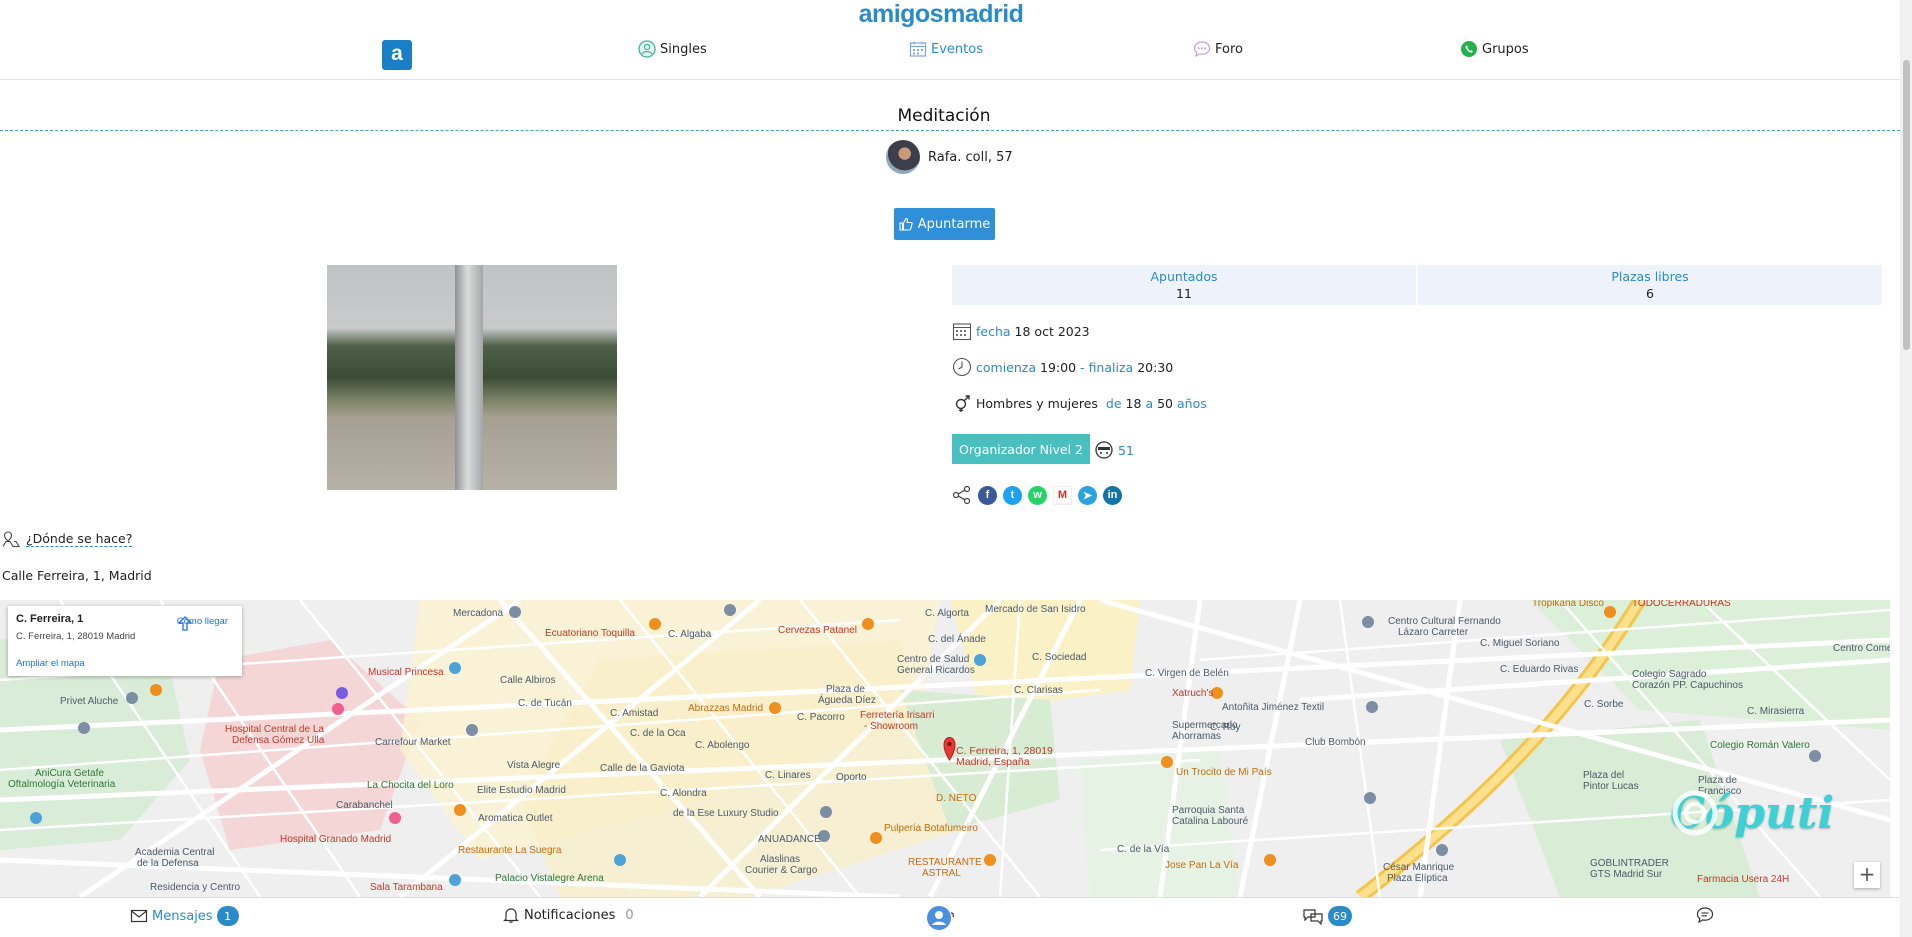  I want to click on date-value: 18 oct 2023, so click(1052, 331).